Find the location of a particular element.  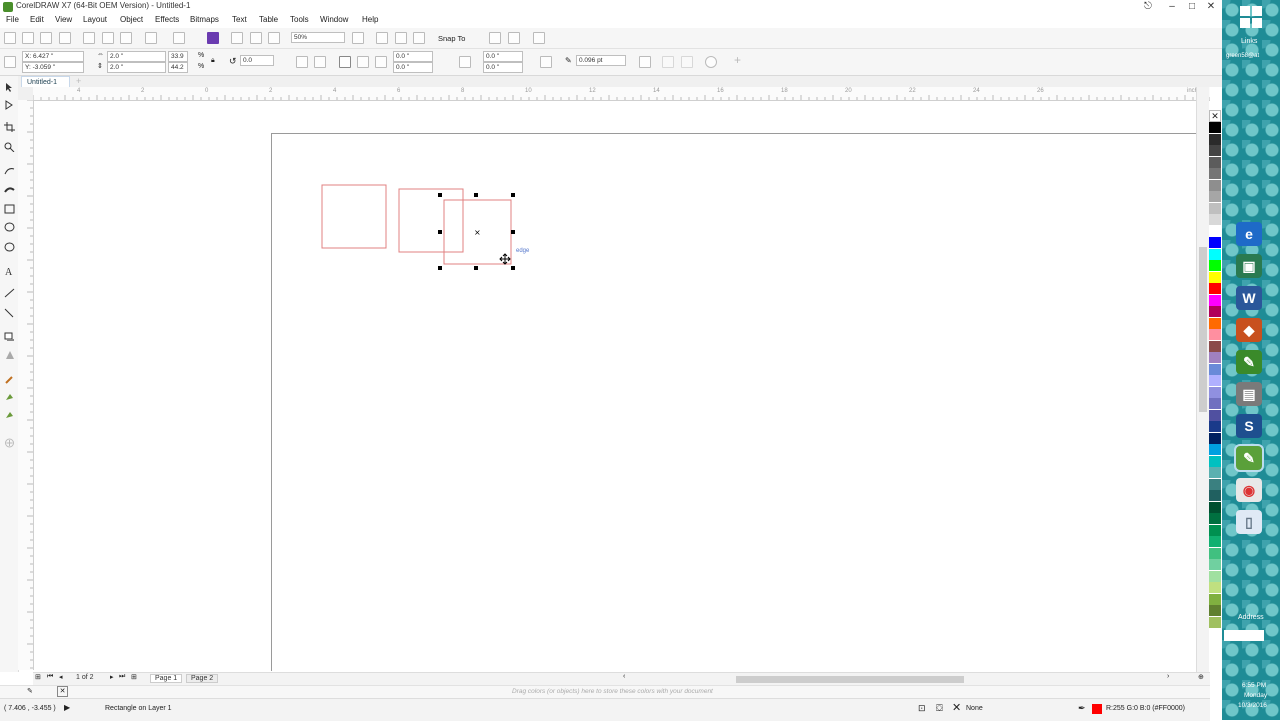

horizontal-scroll-thumb is located at coordinates (850, 679).